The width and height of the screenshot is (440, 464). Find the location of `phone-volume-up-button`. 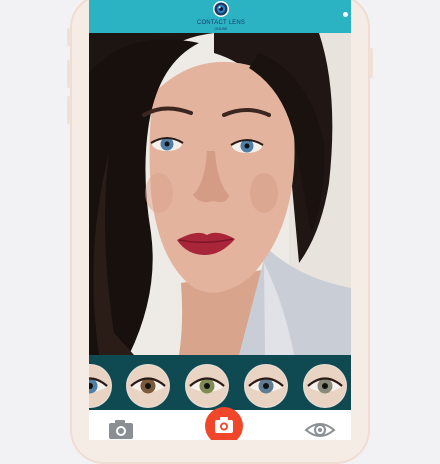

phone-volume-up-button is located at coordinates (69, 74).